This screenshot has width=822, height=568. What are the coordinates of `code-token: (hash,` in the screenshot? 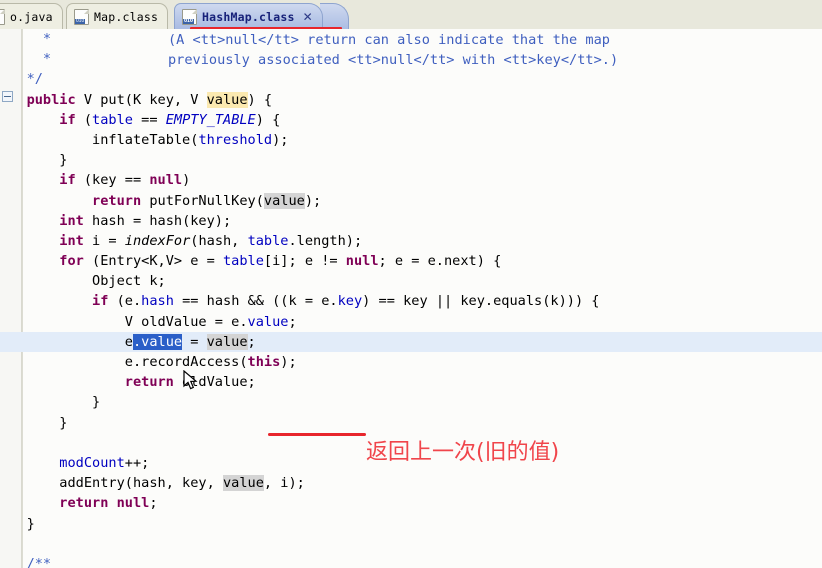 It's located at (219, 240).